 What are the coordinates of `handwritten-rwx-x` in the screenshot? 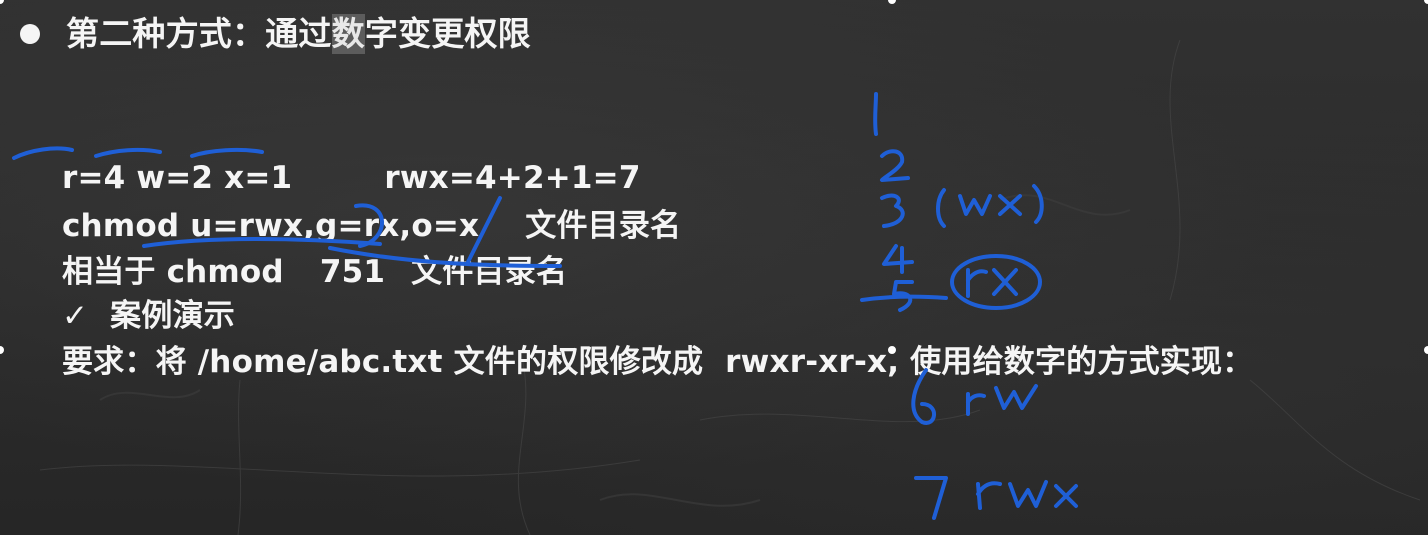 It's located at (1066, 496).